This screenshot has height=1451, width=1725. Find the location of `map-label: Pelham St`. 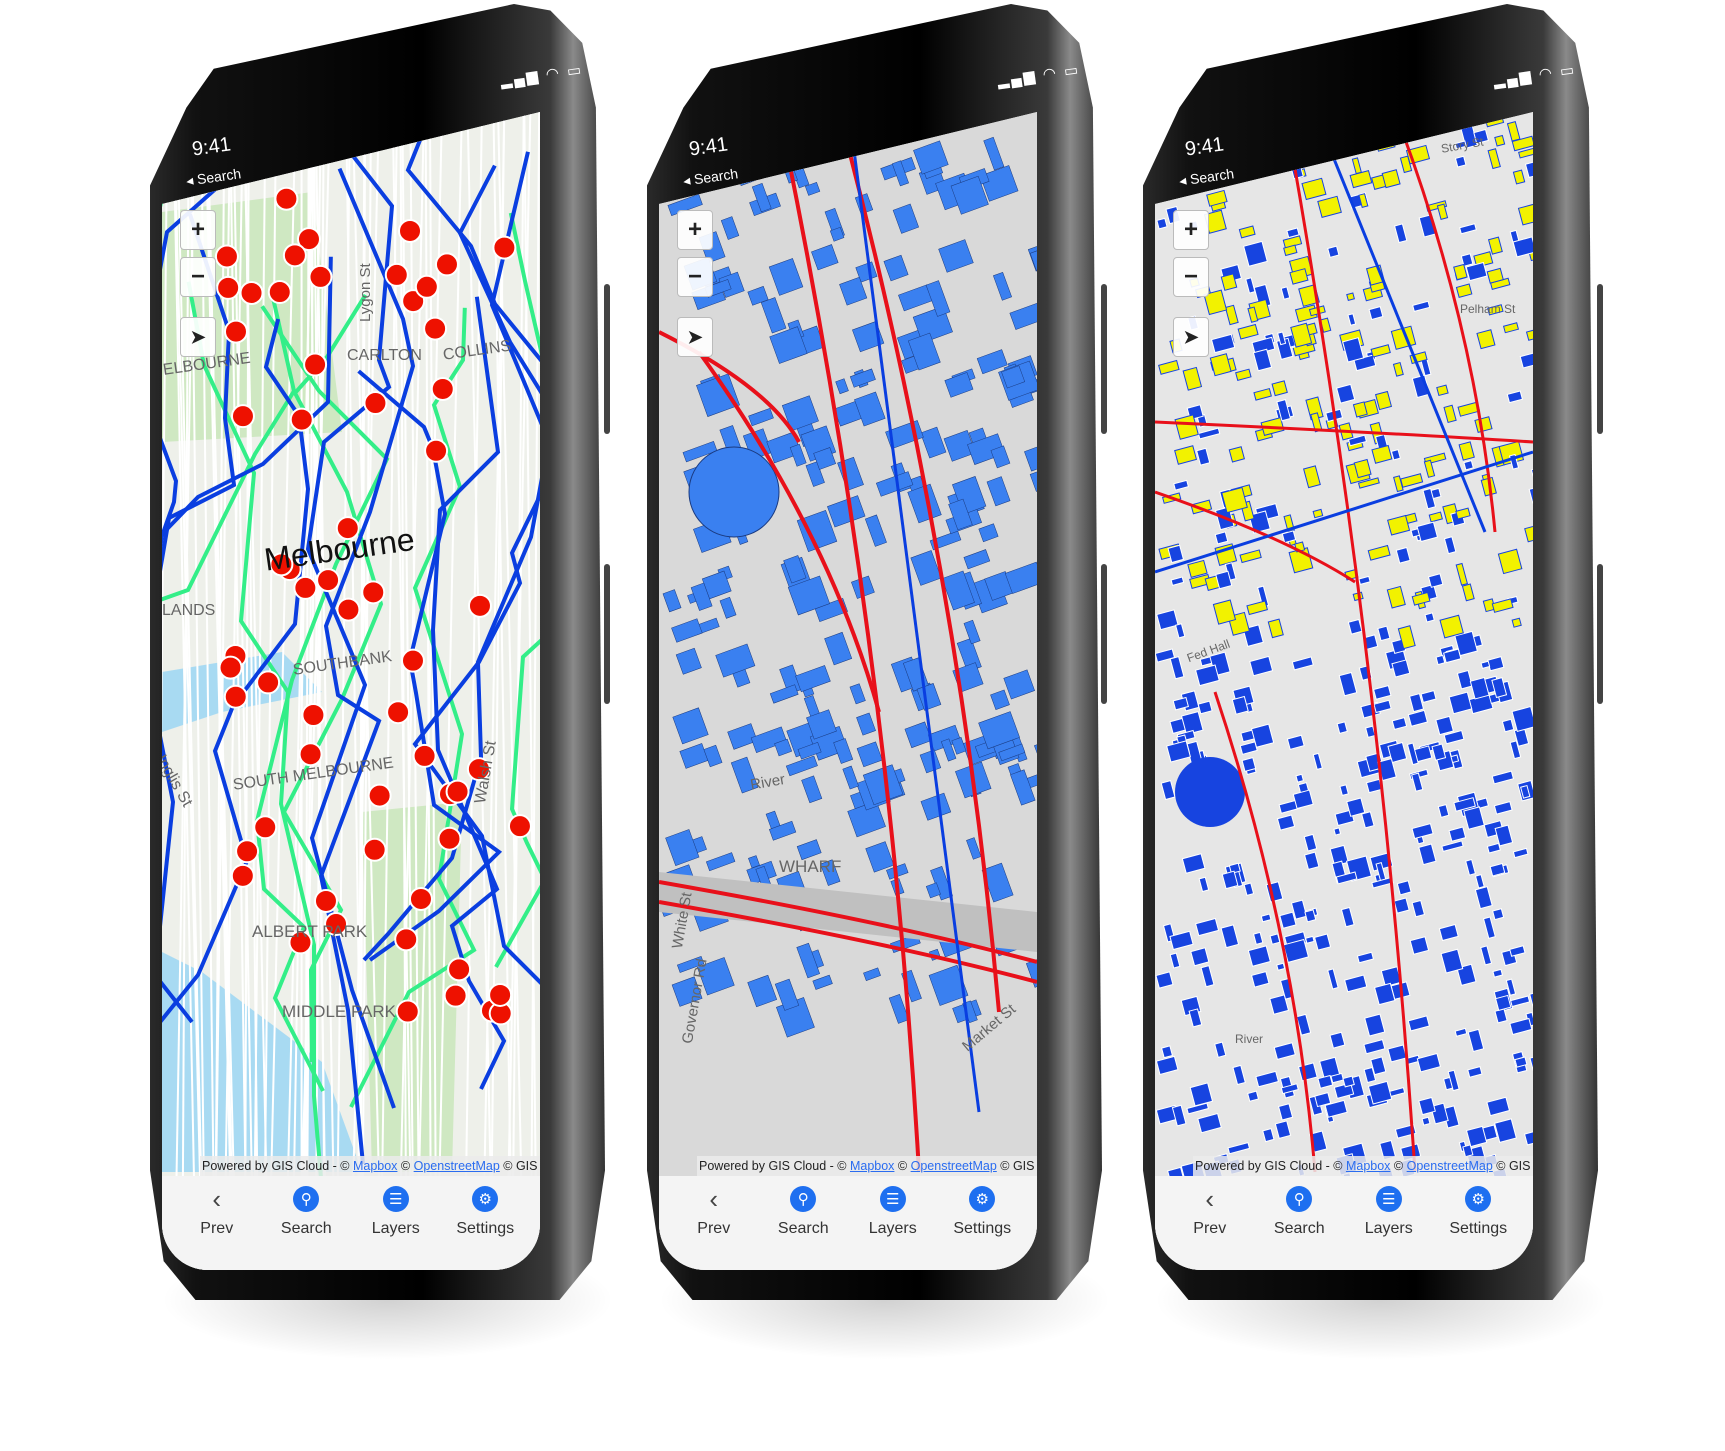

map-label: Pelham St is located at coordinates (1488, 309).